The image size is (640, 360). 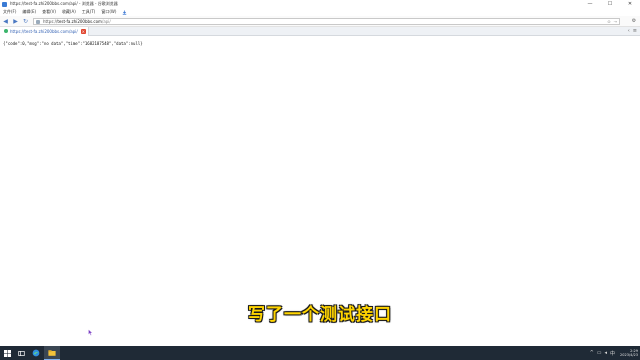 I want to click on subtitle-text: 写了一个测试接口, so click(x=320, y=315).